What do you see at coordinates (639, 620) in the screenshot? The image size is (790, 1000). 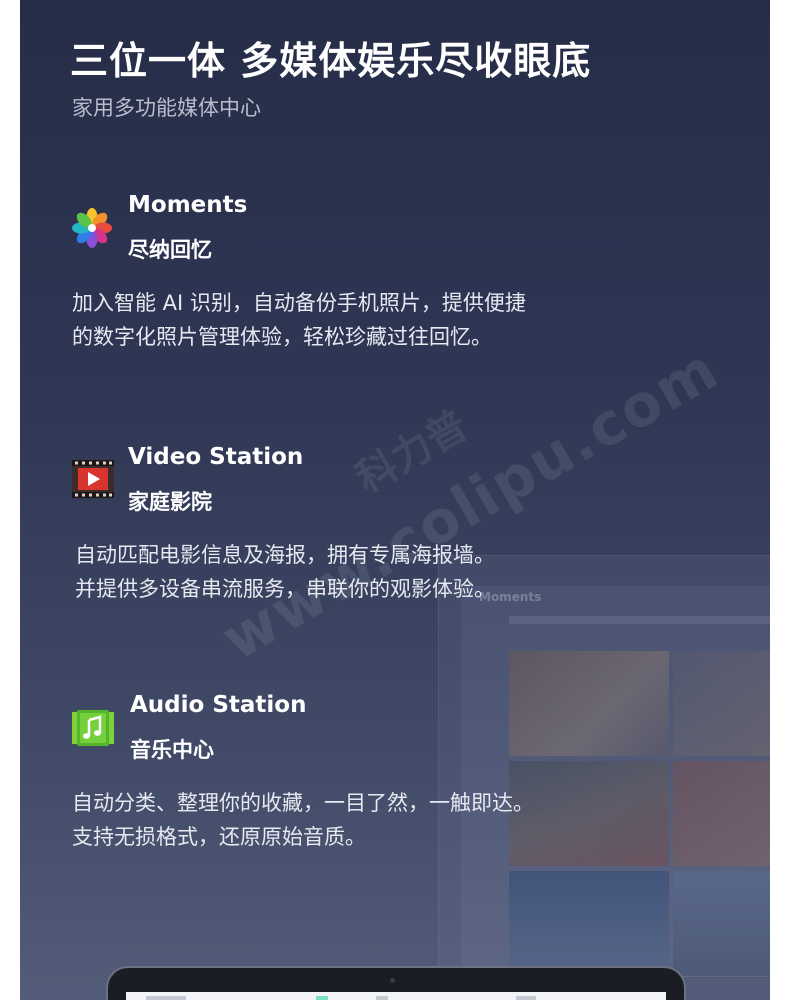 I see `background-app-toolbar` at bounding box center [639, 620].